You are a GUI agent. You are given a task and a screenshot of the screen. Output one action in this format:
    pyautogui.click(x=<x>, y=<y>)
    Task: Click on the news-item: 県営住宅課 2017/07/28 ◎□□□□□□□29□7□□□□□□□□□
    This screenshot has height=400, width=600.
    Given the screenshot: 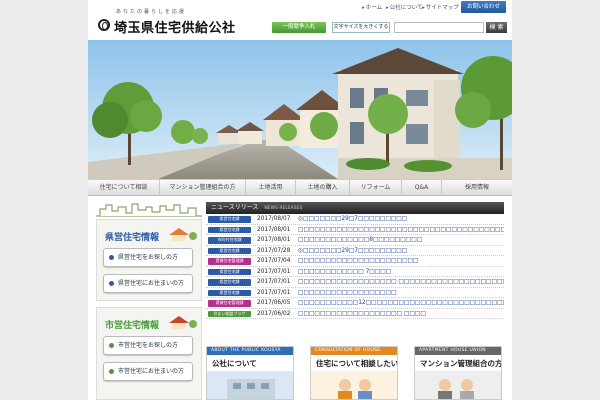 What is the action you would take?
    pyautogui.click(x=355, y=251)
    